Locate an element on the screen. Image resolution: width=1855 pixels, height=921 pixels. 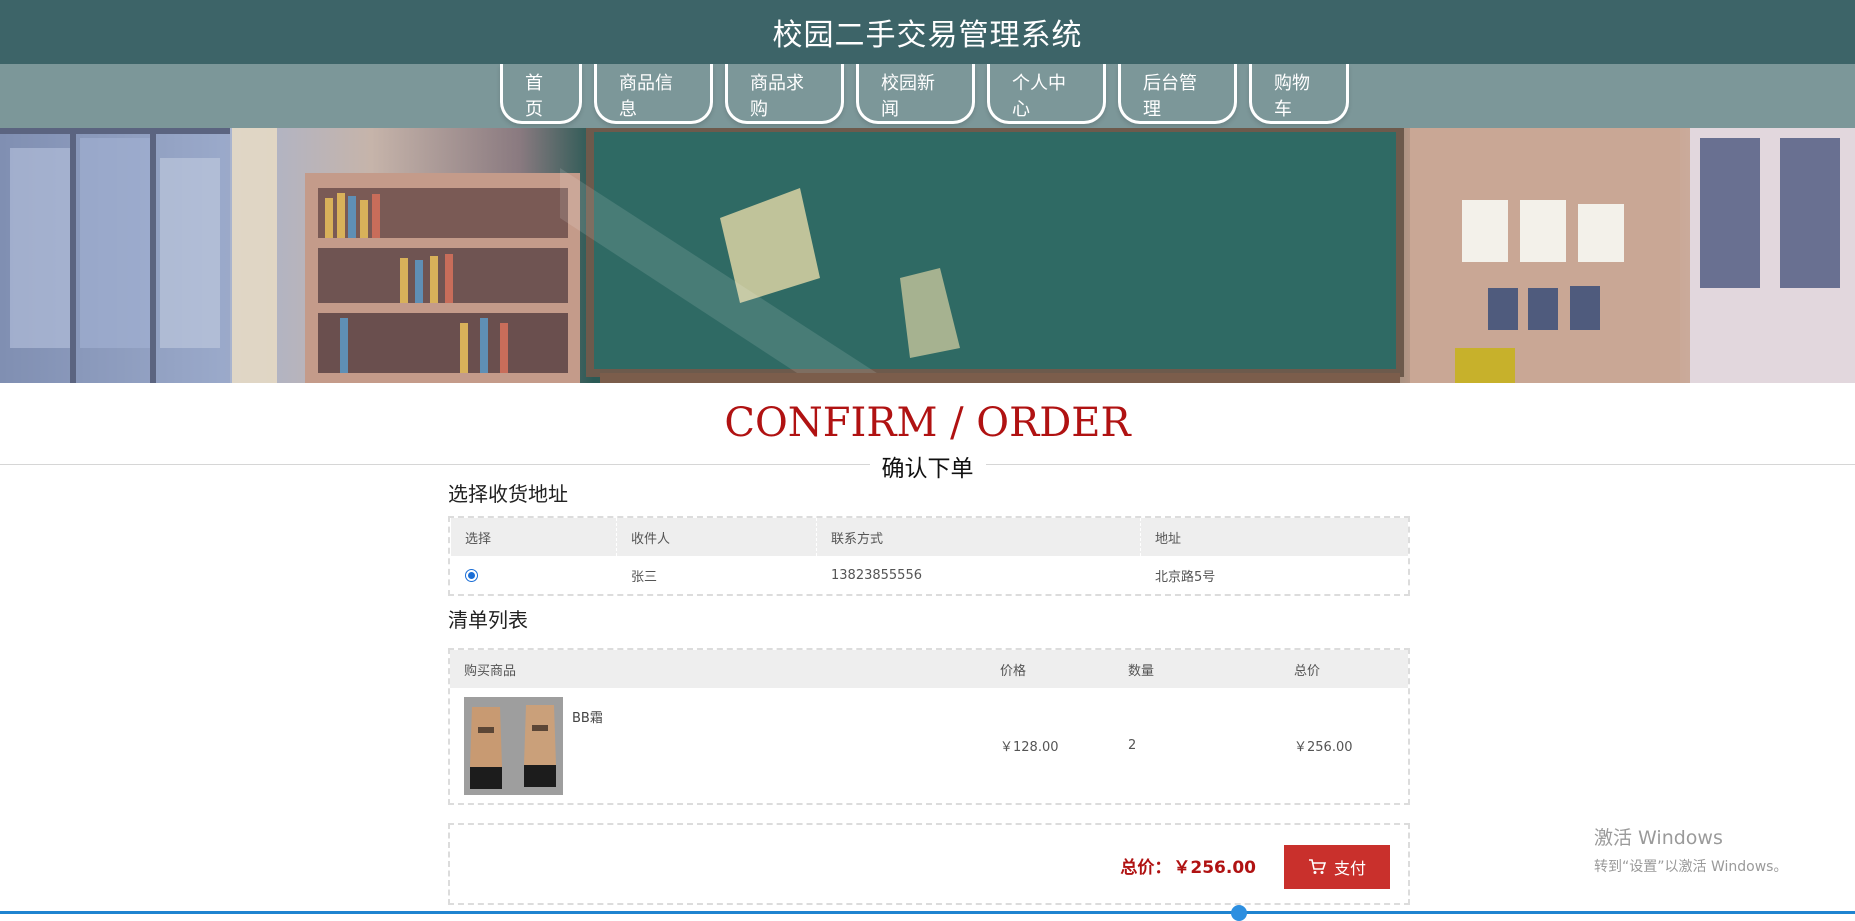
pay-button-label: 支付 is located at coordinates (1349, 868).